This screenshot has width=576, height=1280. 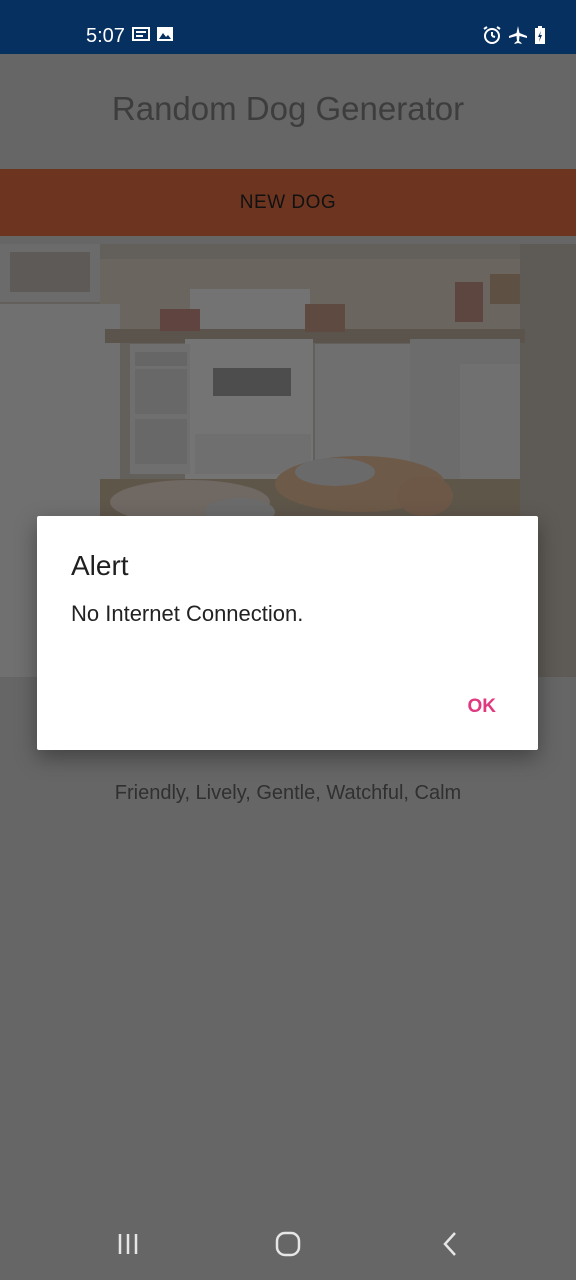 I want to click on status-right-icons, so click(x=514, y=37).